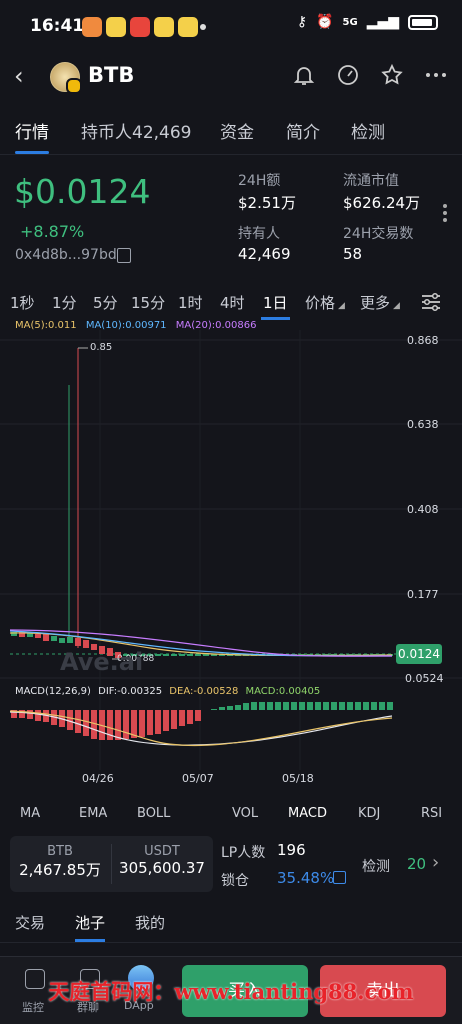  Describe the element at coordinates (376, 866) in the screenshot. I see `detect-label: 检测` at that location.